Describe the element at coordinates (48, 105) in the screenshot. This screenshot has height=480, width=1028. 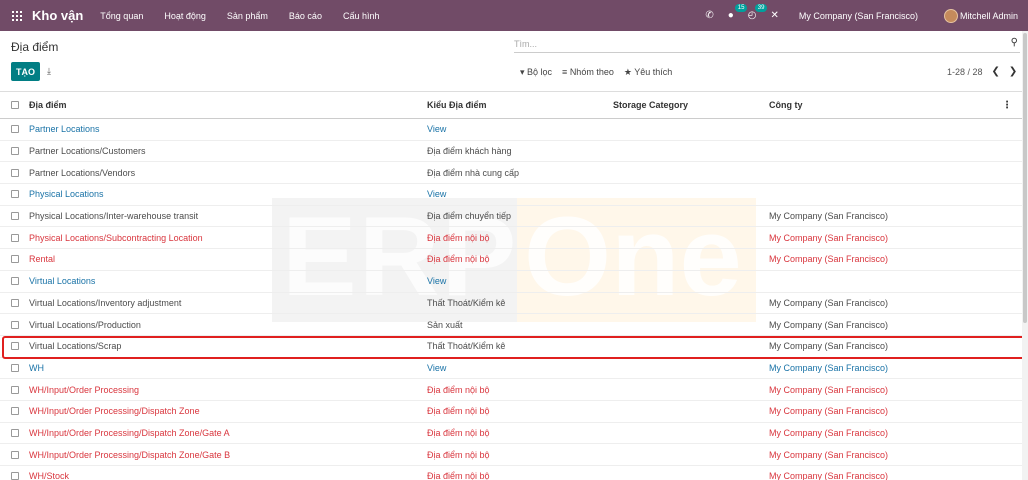
I see `header-location: Địa điểm` at that location.